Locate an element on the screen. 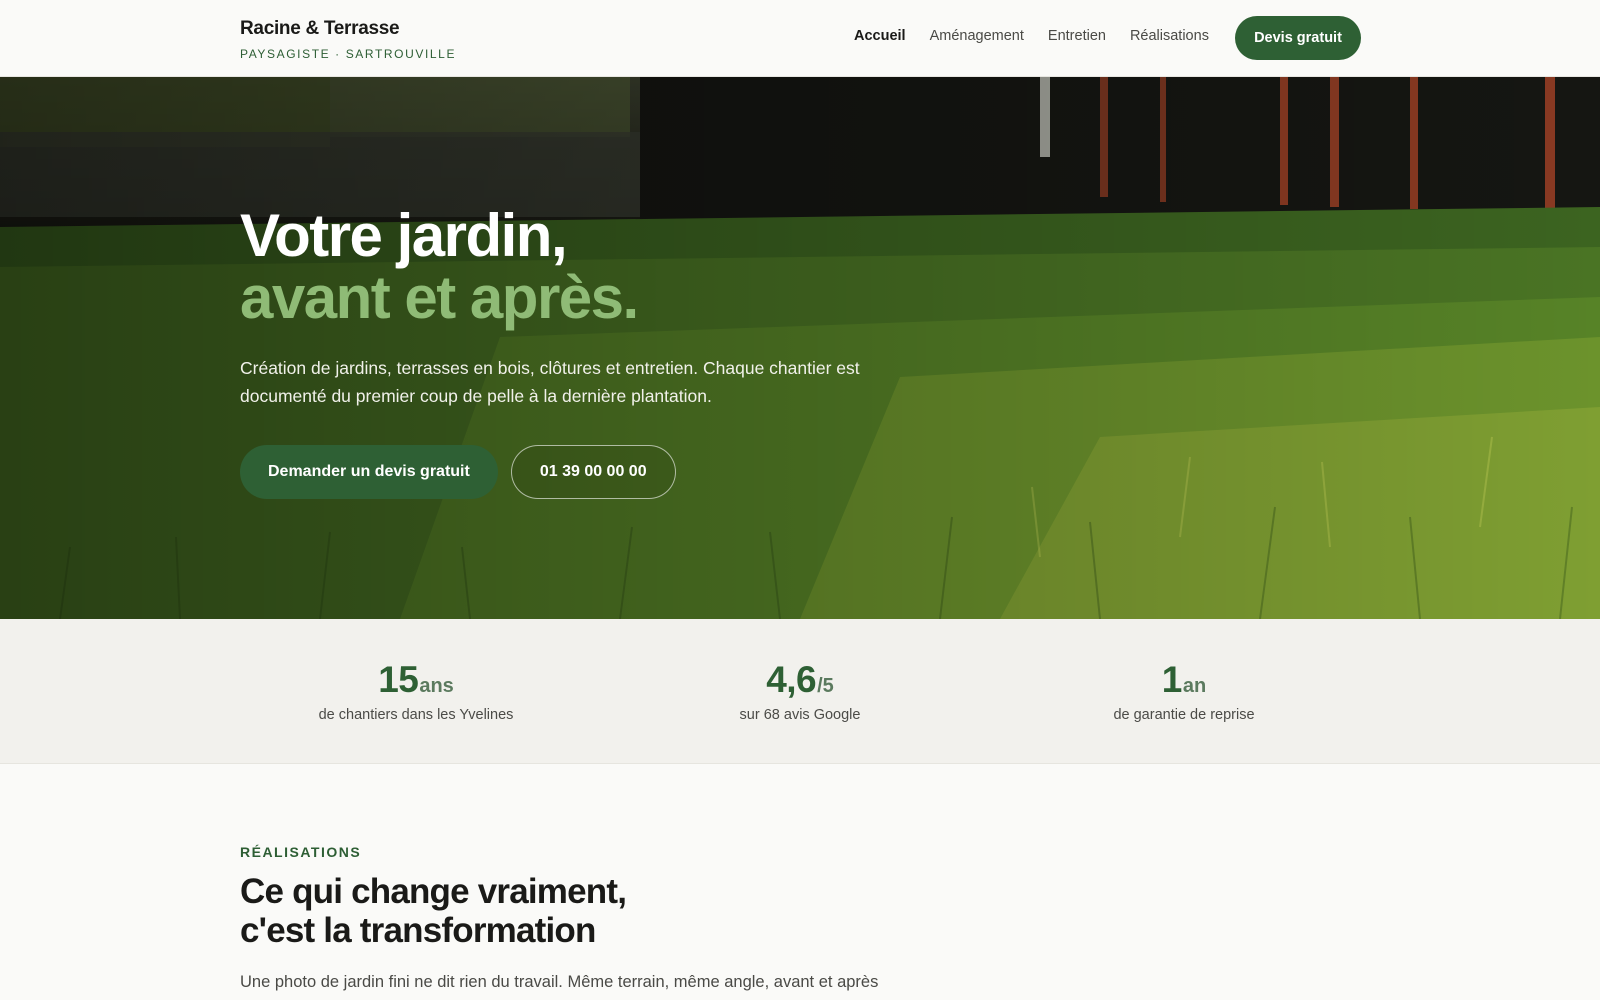 Image resolution: width=1600 pixels, height=1000 pixels. nav-link-amenagement: Aménagement is located at coordinates (977, 36).